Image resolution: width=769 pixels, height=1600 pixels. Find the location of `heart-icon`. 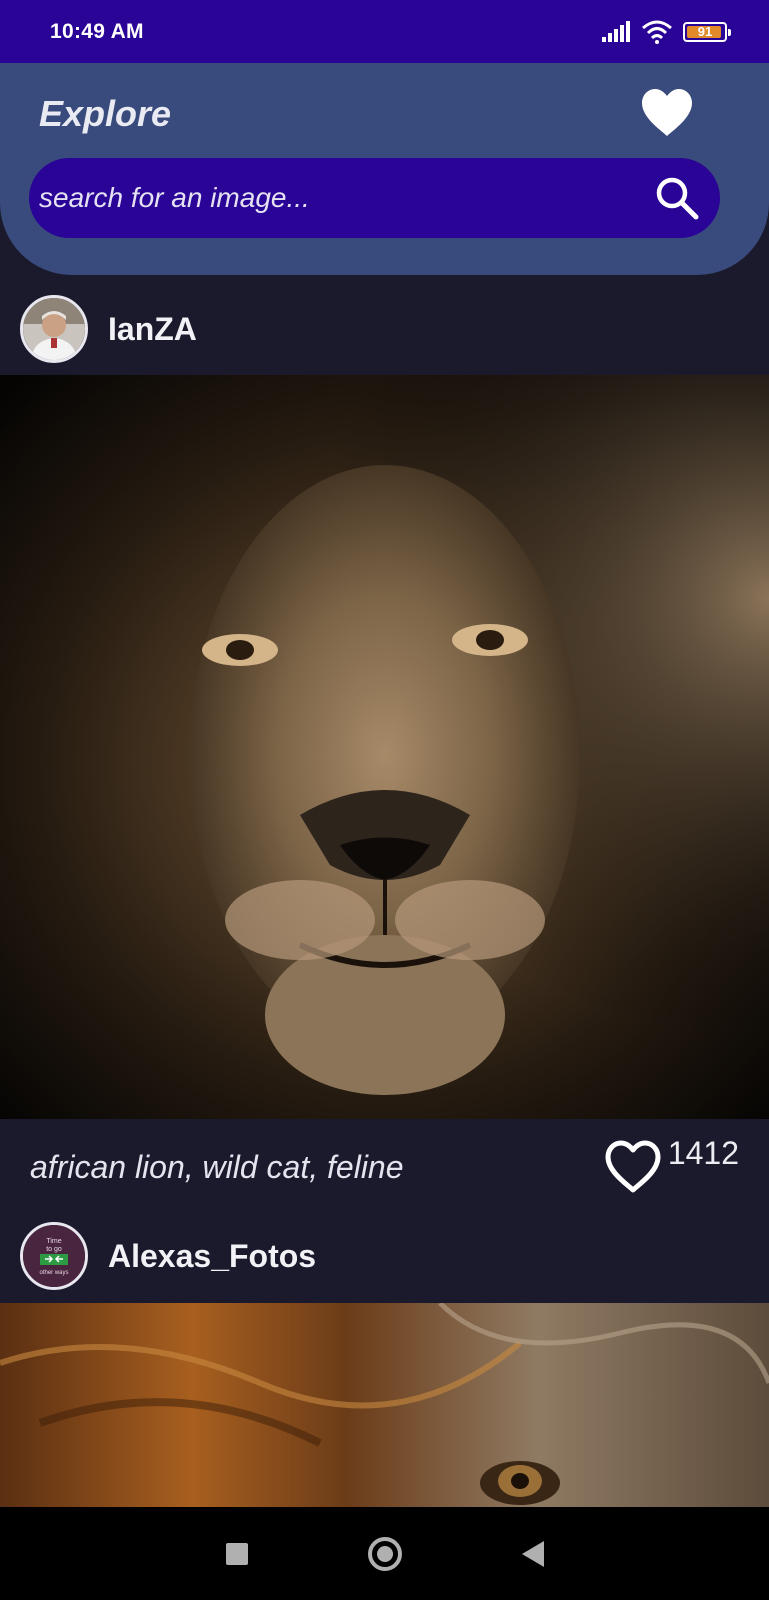

heart-icon is located at coordinates (667, 112).